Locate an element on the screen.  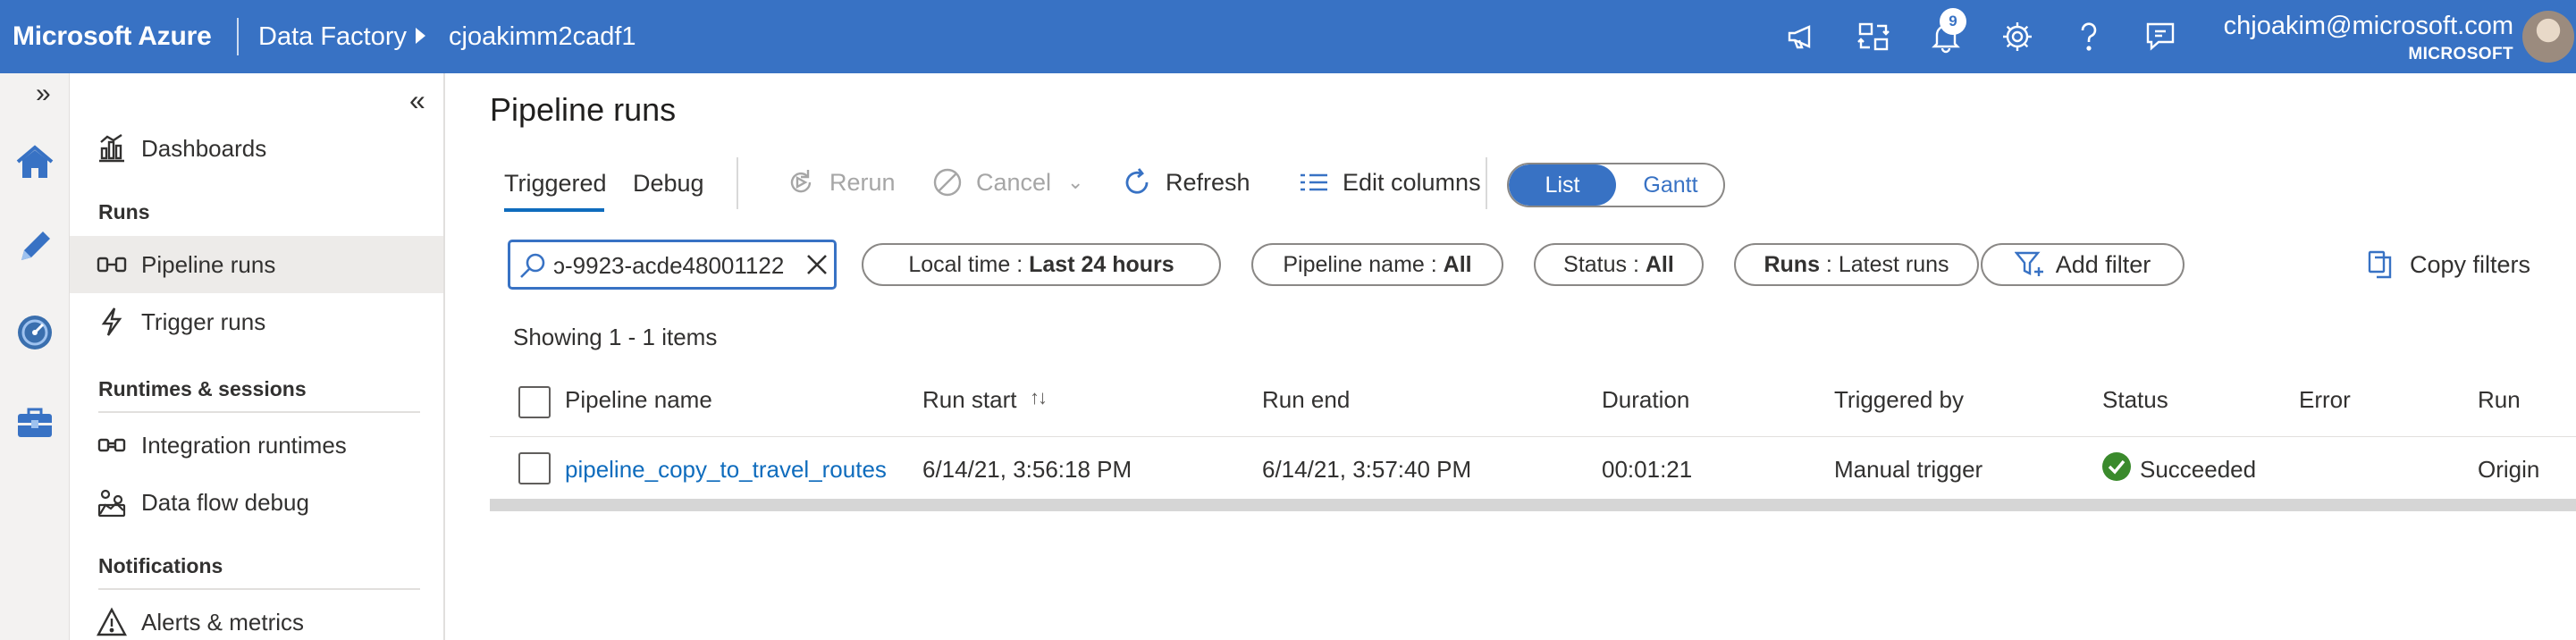
status-cell: Succeeded is located at coordinates (2199, 469).